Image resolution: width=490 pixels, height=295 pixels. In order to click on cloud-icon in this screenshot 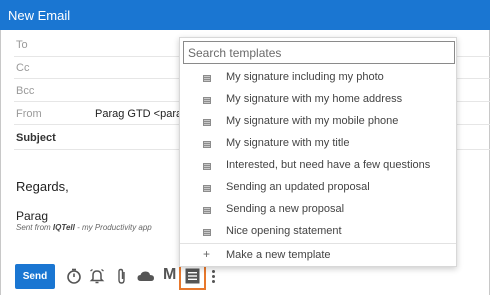, I will do `click(146, 276)`.